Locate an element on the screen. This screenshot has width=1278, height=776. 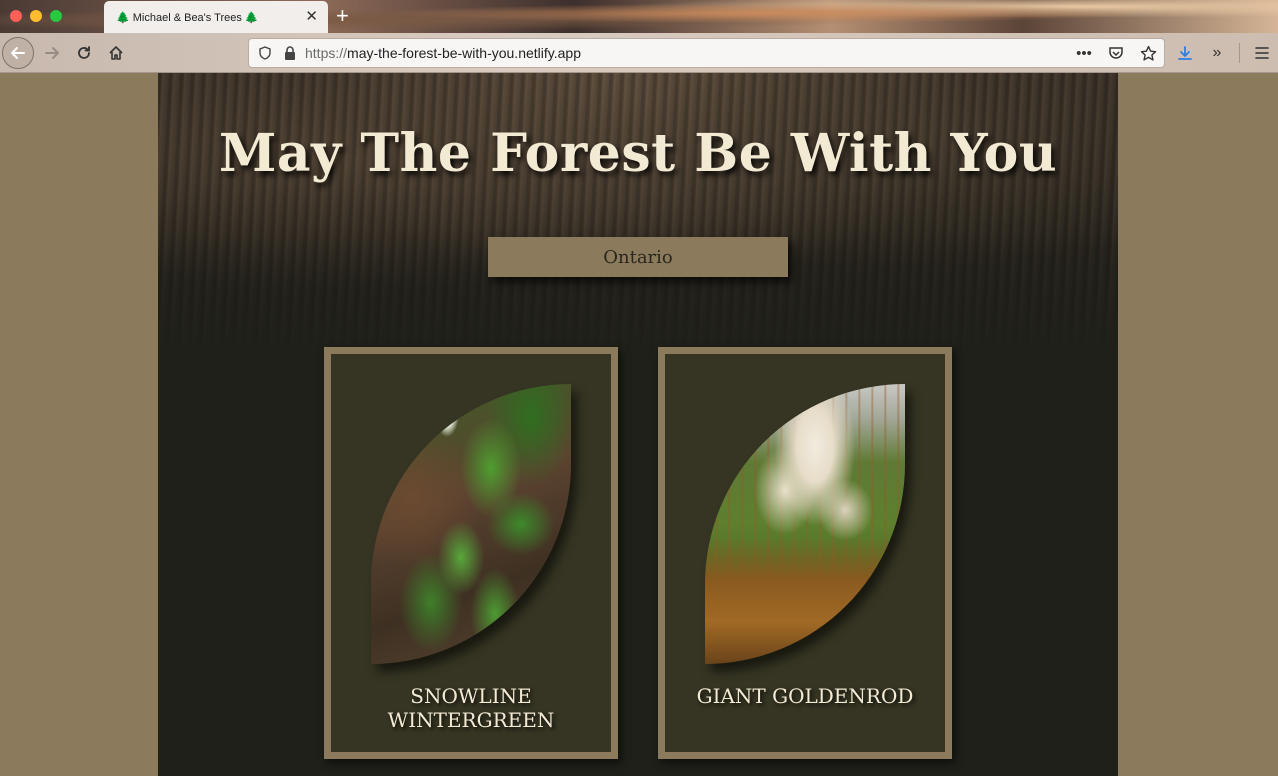
tab-title: 🌲 Michael & Bea's Trees 🌲 is located at coordinates (187, 17).